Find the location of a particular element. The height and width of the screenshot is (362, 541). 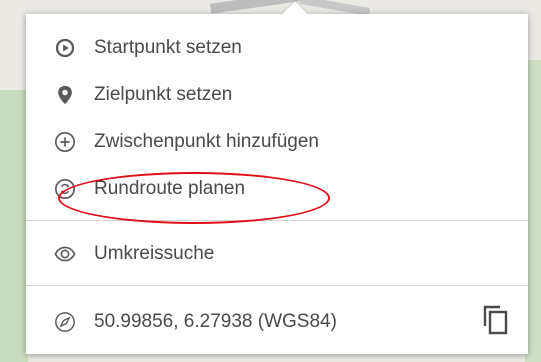

menu-item-add-waypoint: Zwischenpunkt hinzufügen is located at coordinates (277, 142).